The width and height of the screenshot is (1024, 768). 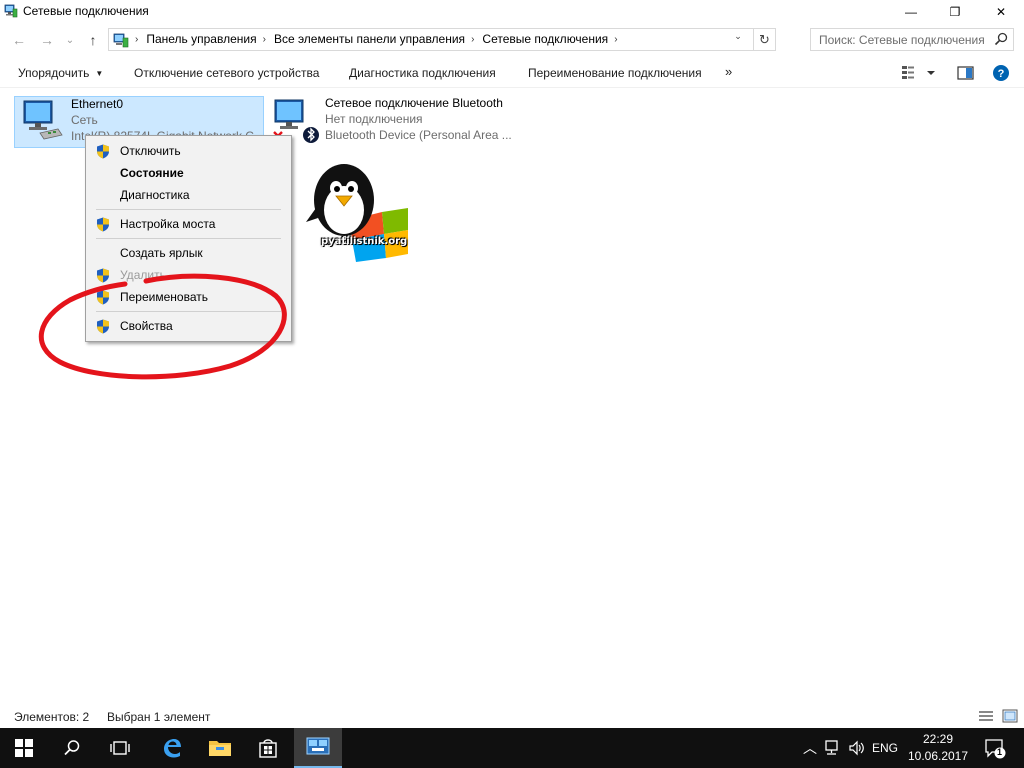 I want to click on network-tray-button, so click(x=833, y=748).